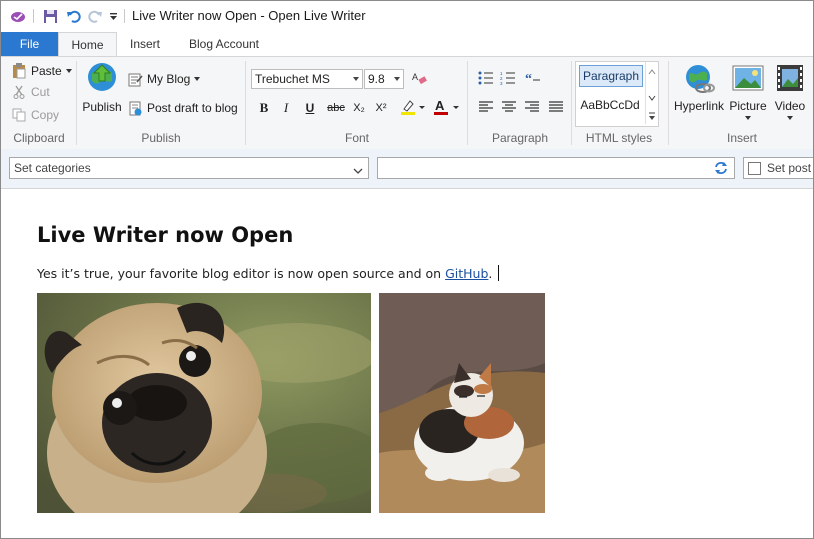  I want to click on bullet-list-icon, so click(486, 79).